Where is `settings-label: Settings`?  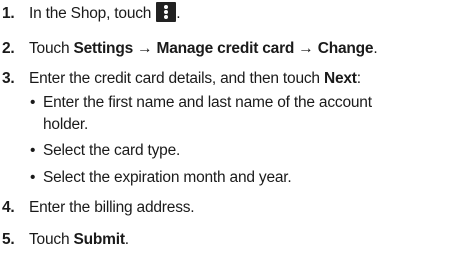
settings-label: Settings is located at coordinates (103, 48).